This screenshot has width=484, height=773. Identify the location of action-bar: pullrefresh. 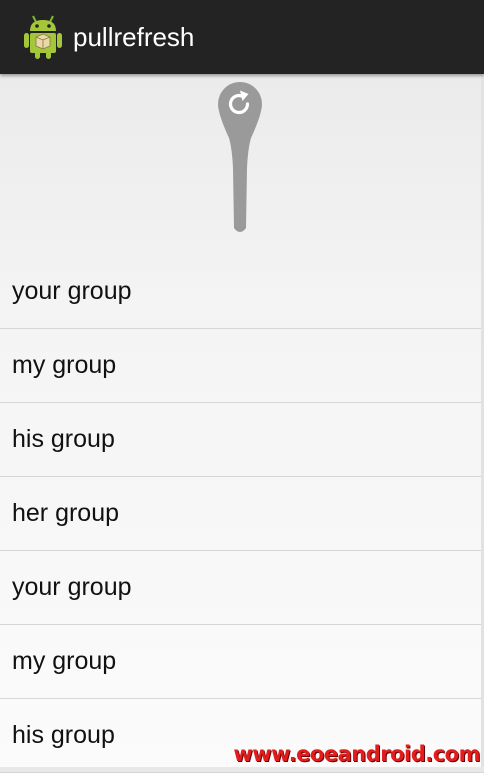
(242, 37).